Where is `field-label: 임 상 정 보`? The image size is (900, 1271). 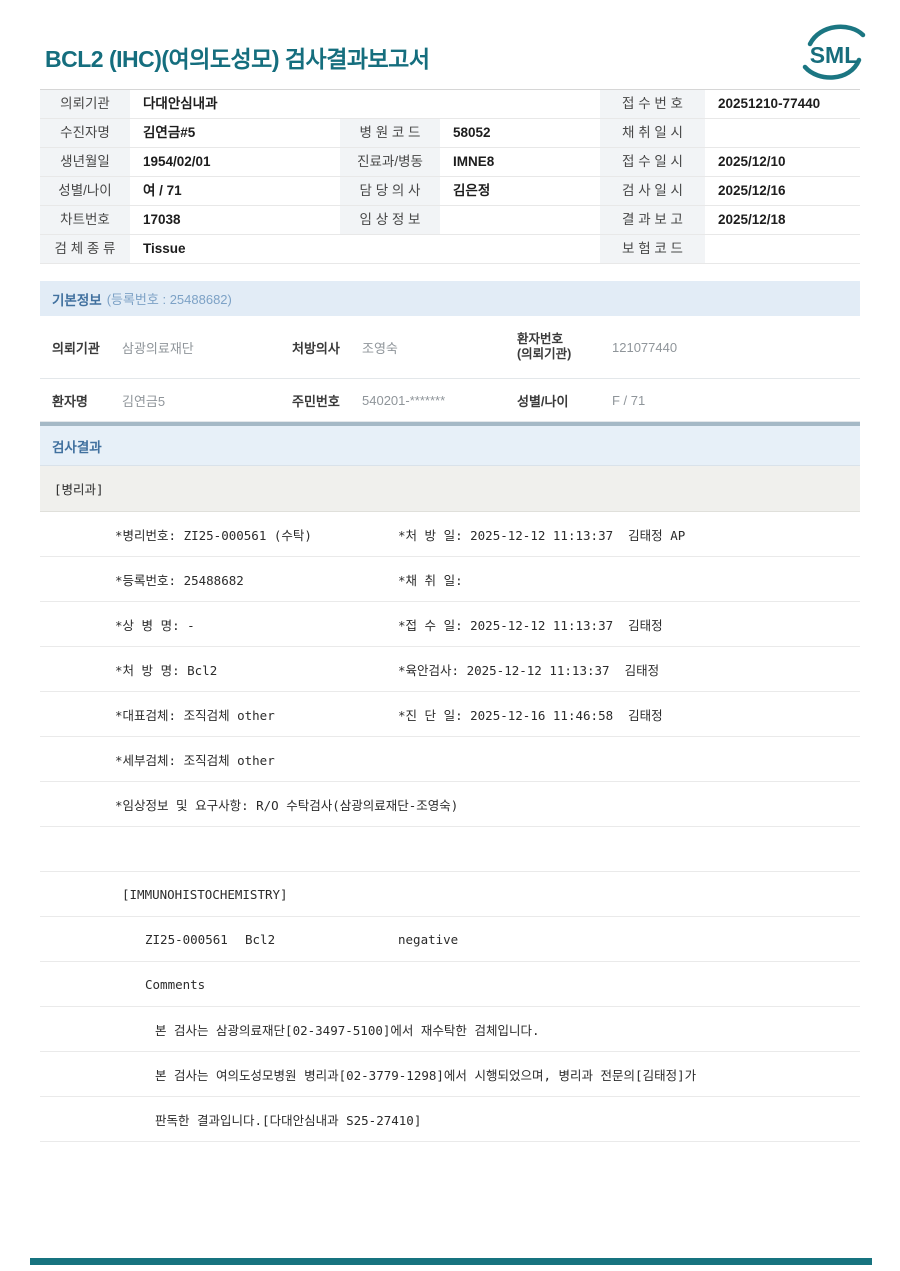 field-label: 임 상 정 보 is located at coordinates (390, 220).